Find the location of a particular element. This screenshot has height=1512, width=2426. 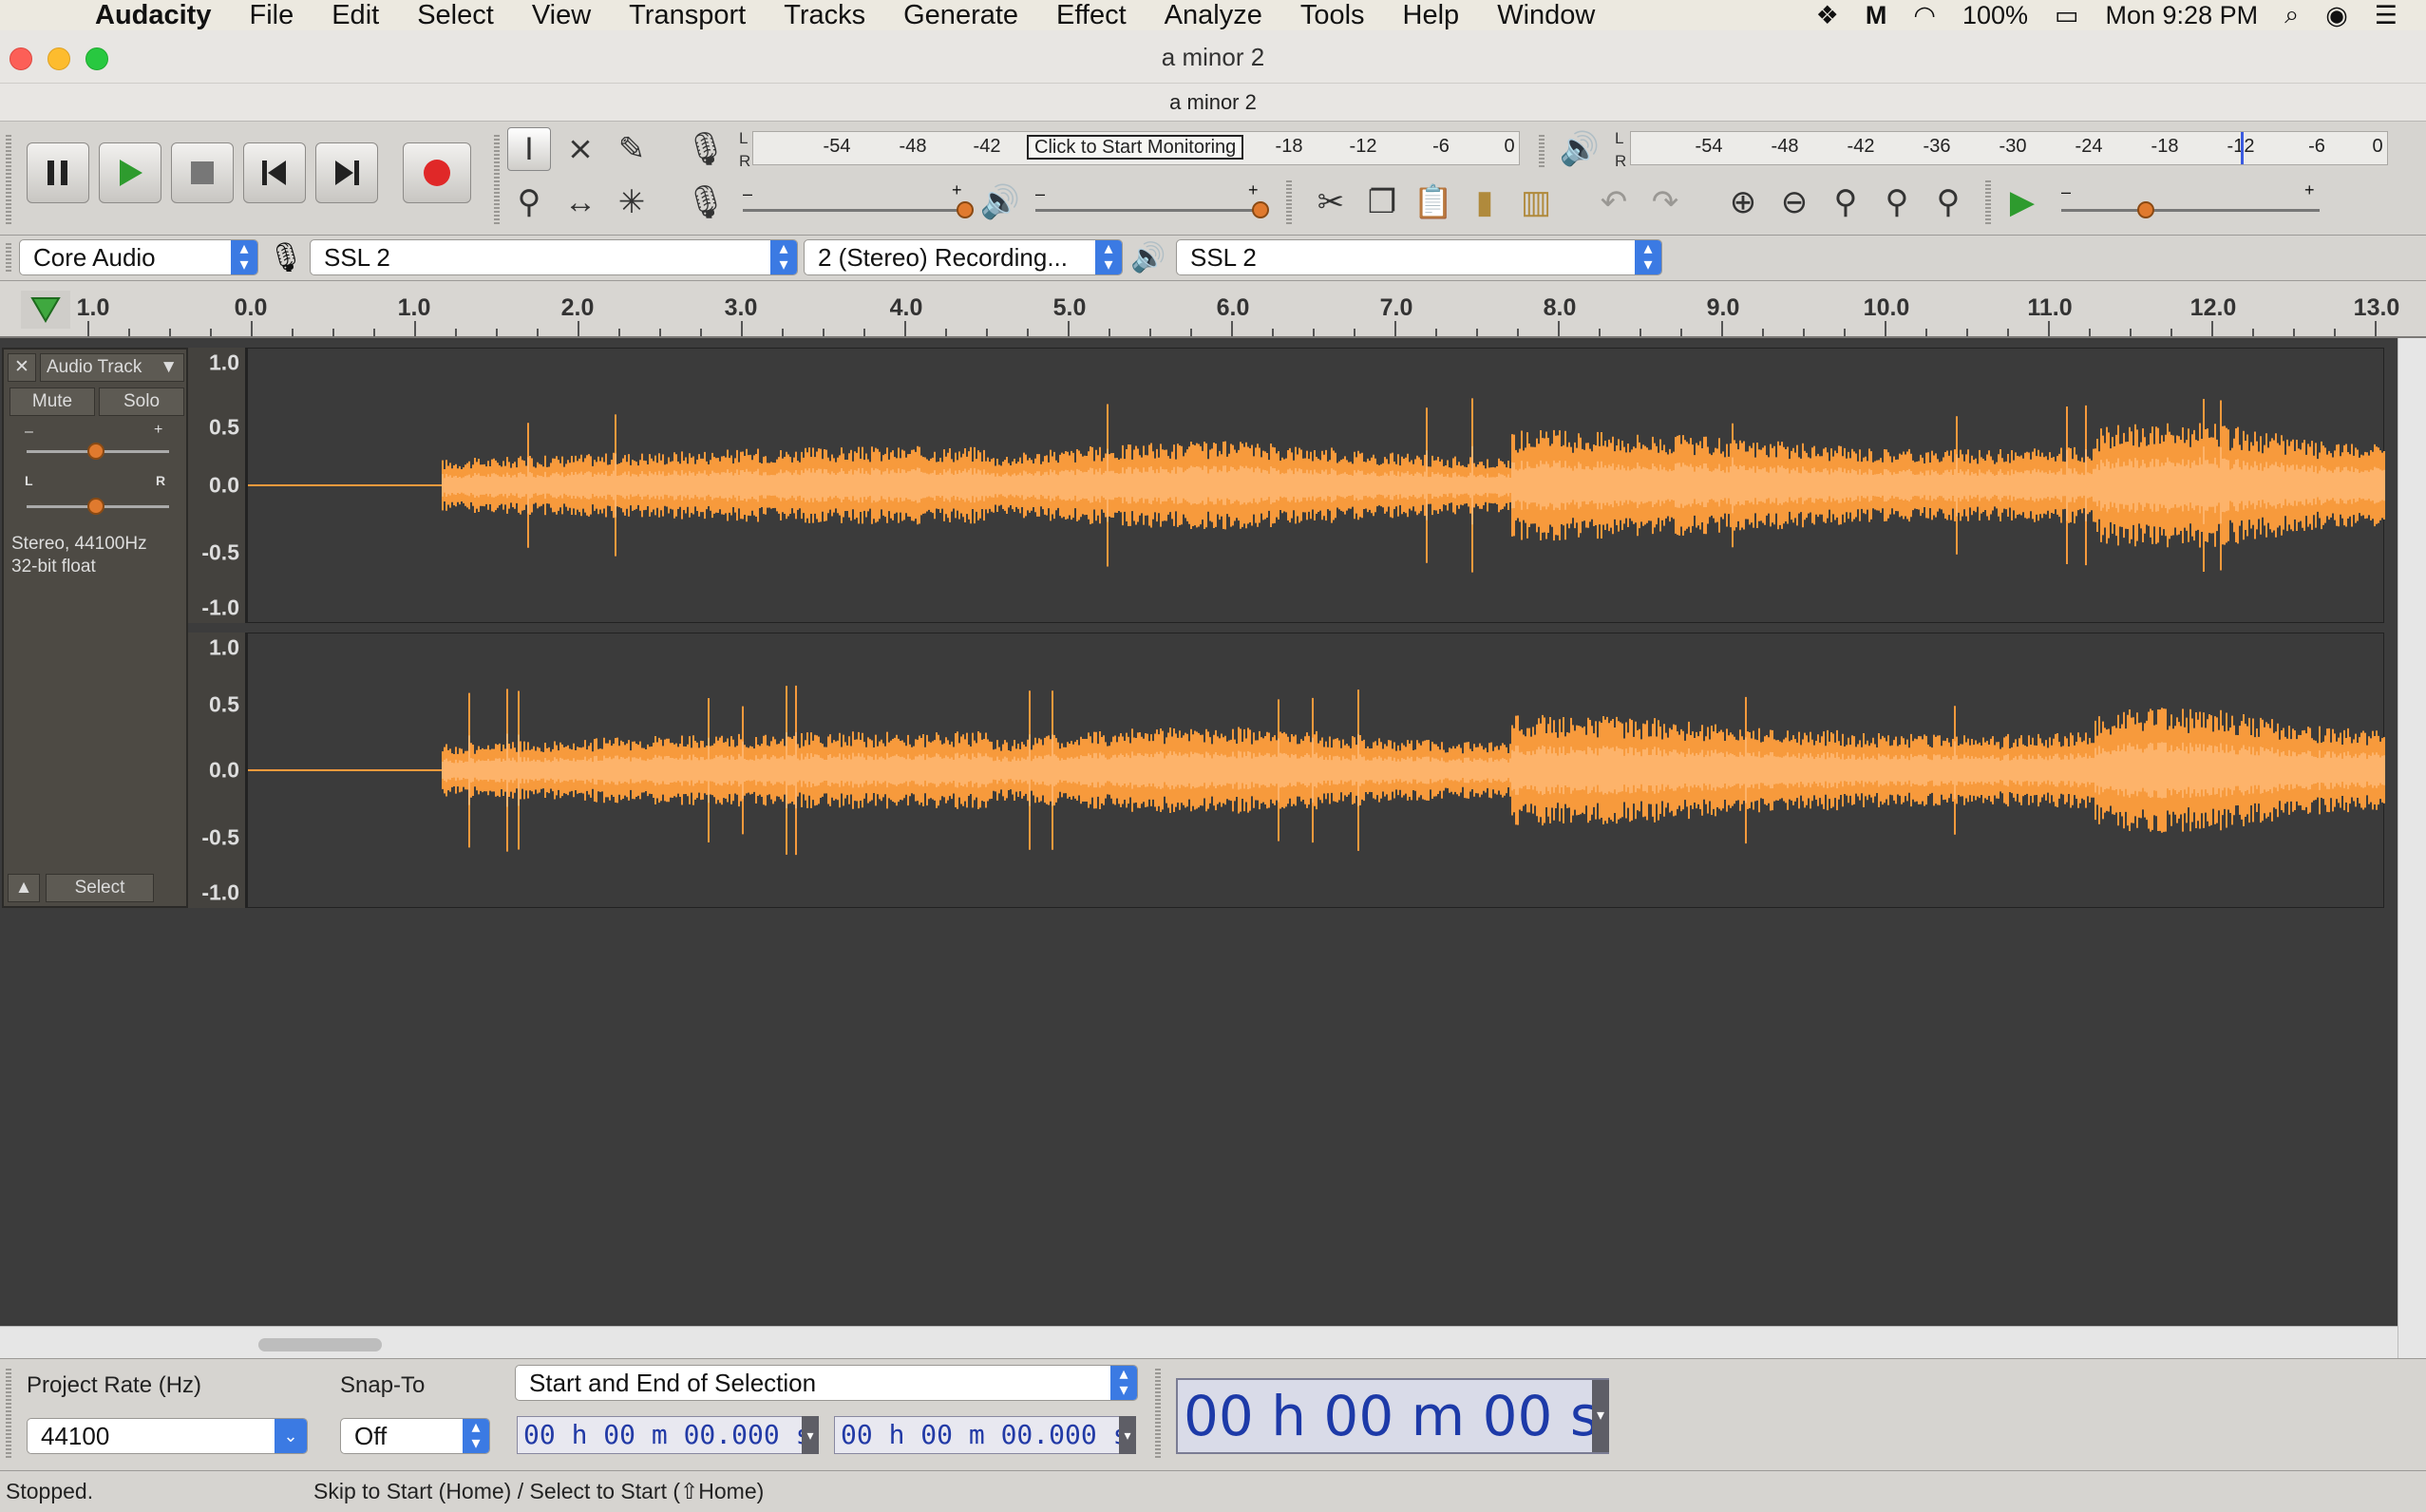

close-track-button: ✕ is located at coordinates (22, 367).